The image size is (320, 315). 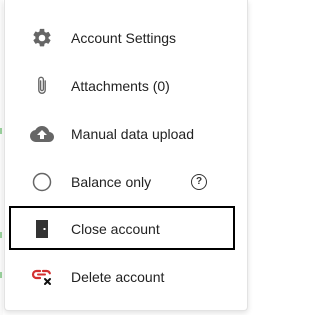 What do you see at coordinates (111, 182) in the screenshot?
I see `menu-item-label: Balance only` at bounding box center [111, 182].